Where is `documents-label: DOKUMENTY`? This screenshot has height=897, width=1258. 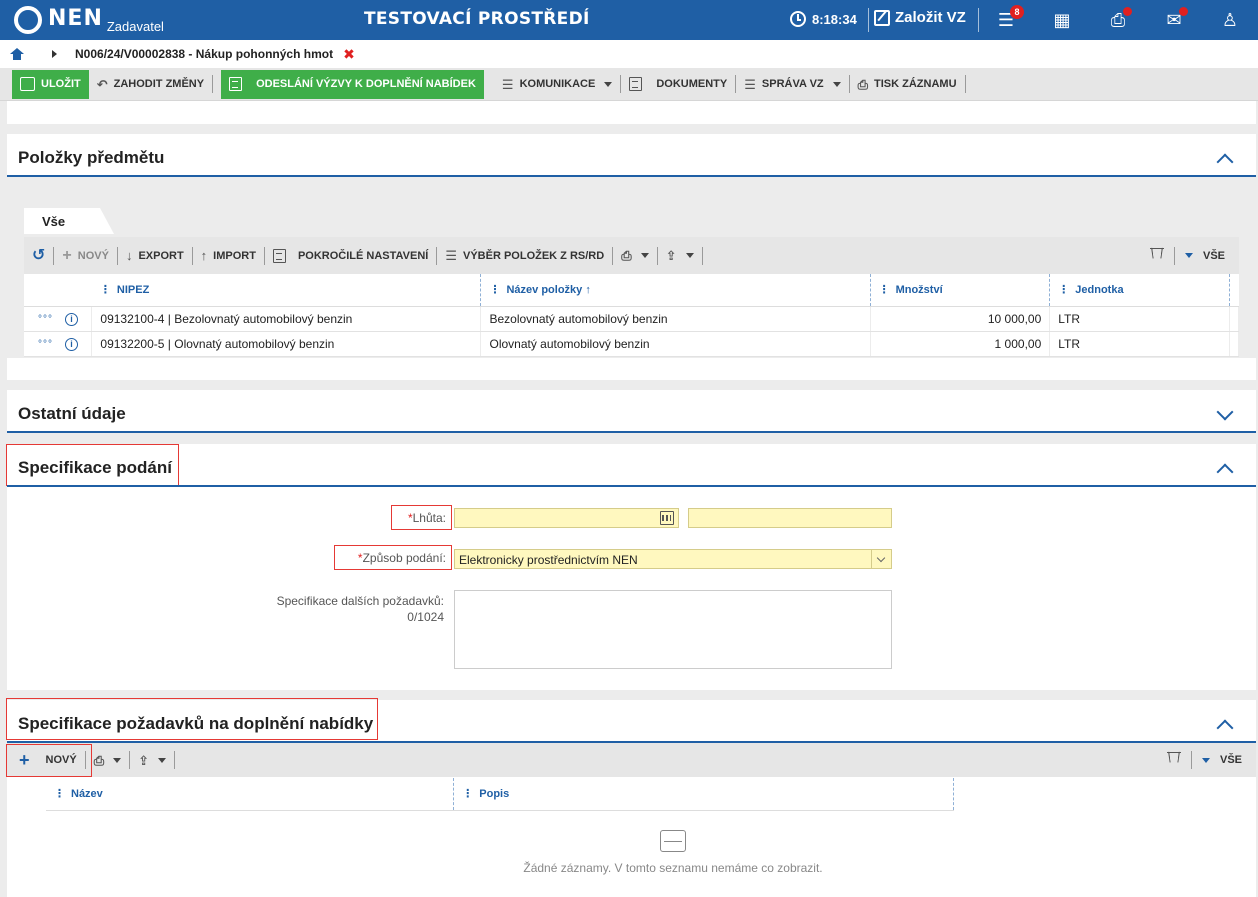
documents-label: DOKUMENTY is located at coordinates (692, 84).